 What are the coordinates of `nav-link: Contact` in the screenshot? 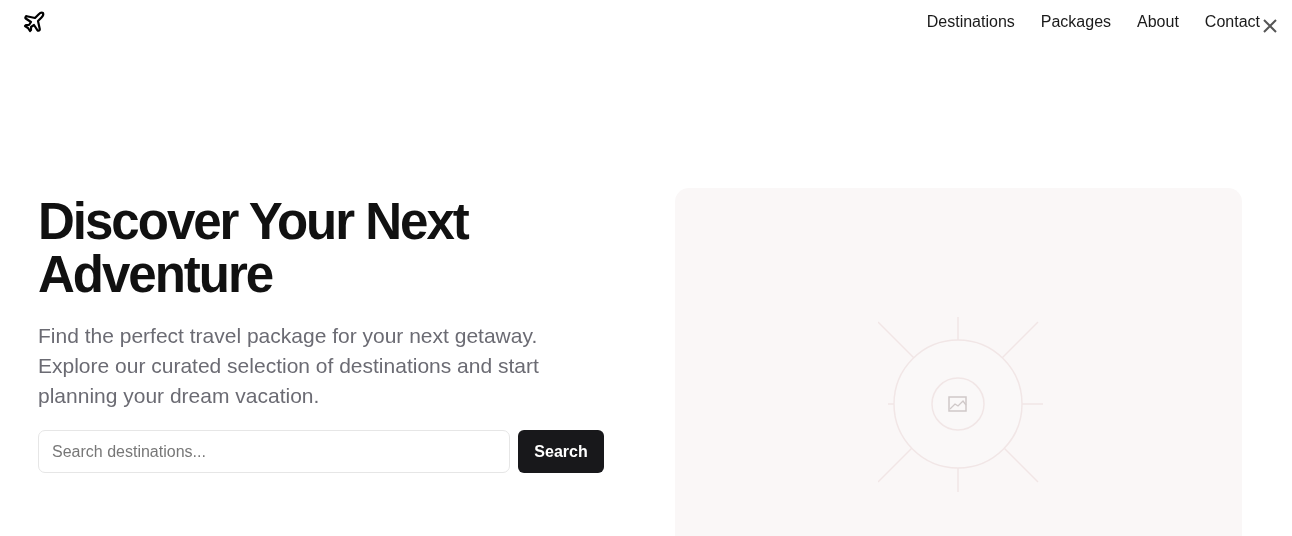 It's located at (1232, 22).